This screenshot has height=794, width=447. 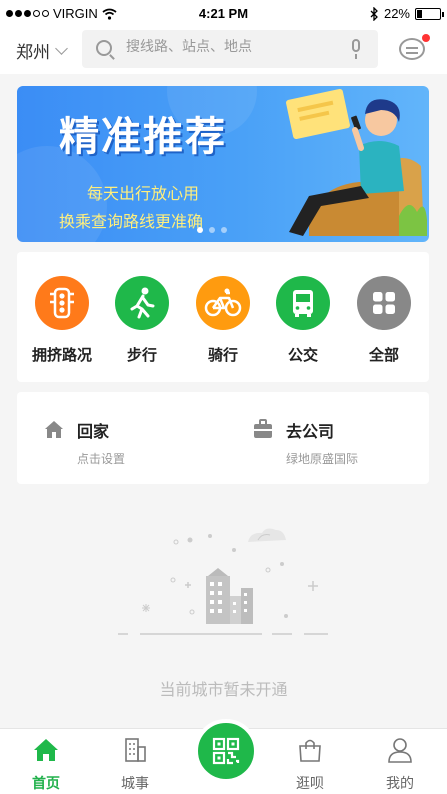 What do you see at coordinates (400, 784) in the screenshot?
I see `tab-label: 我的` at bounding box center [400, 784].